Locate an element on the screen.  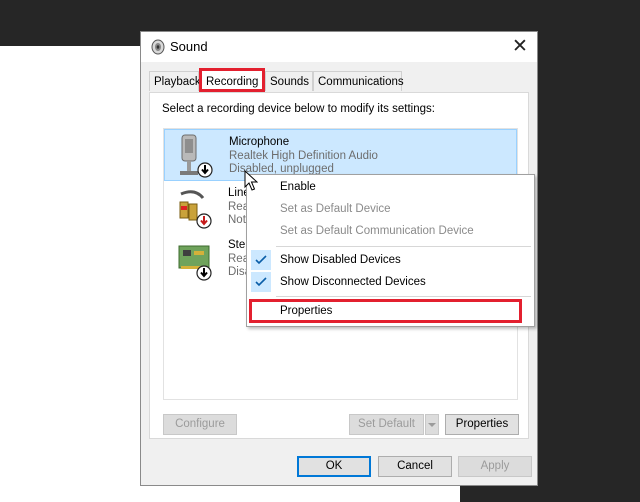
close-icon: ✕ is located at coordinates (520, 46).